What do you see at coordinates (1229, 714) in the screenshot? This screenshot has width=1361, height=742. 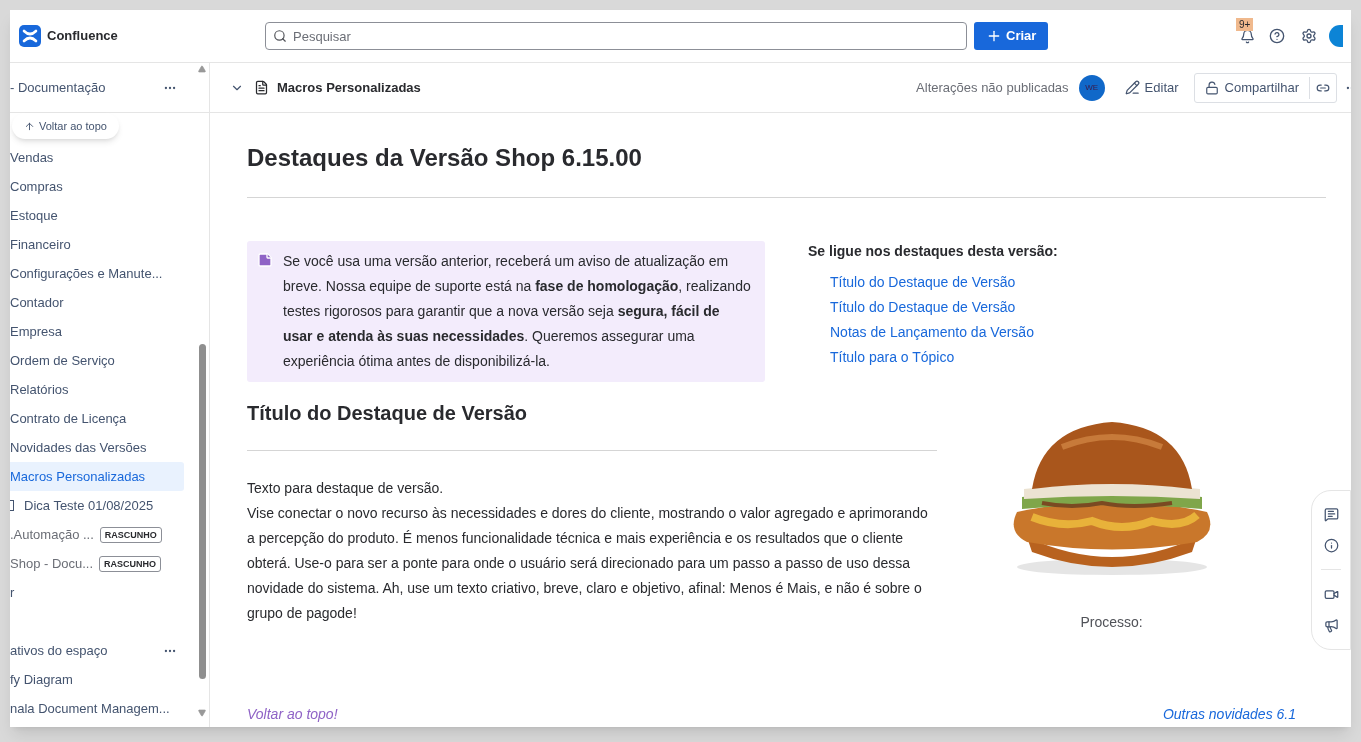 I see `more-news-link: Outras novidades 6.1` at bounding box center [1229, 714].